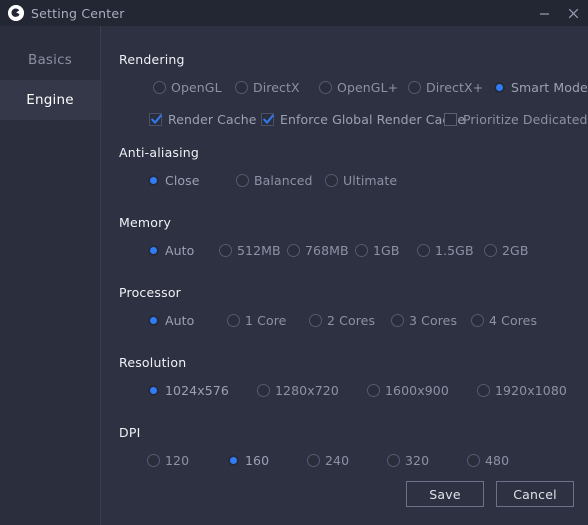  I want to click on radio-option-1gb: 1GB, so click(377, 250).